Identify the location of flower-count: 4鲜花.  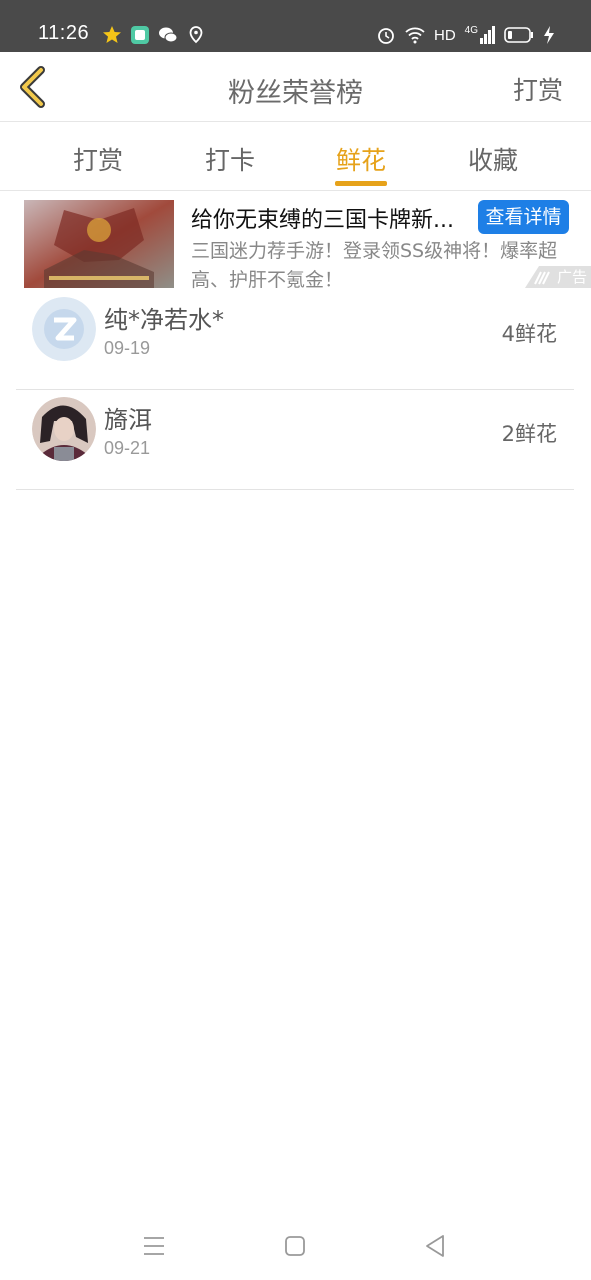
(529, 334).